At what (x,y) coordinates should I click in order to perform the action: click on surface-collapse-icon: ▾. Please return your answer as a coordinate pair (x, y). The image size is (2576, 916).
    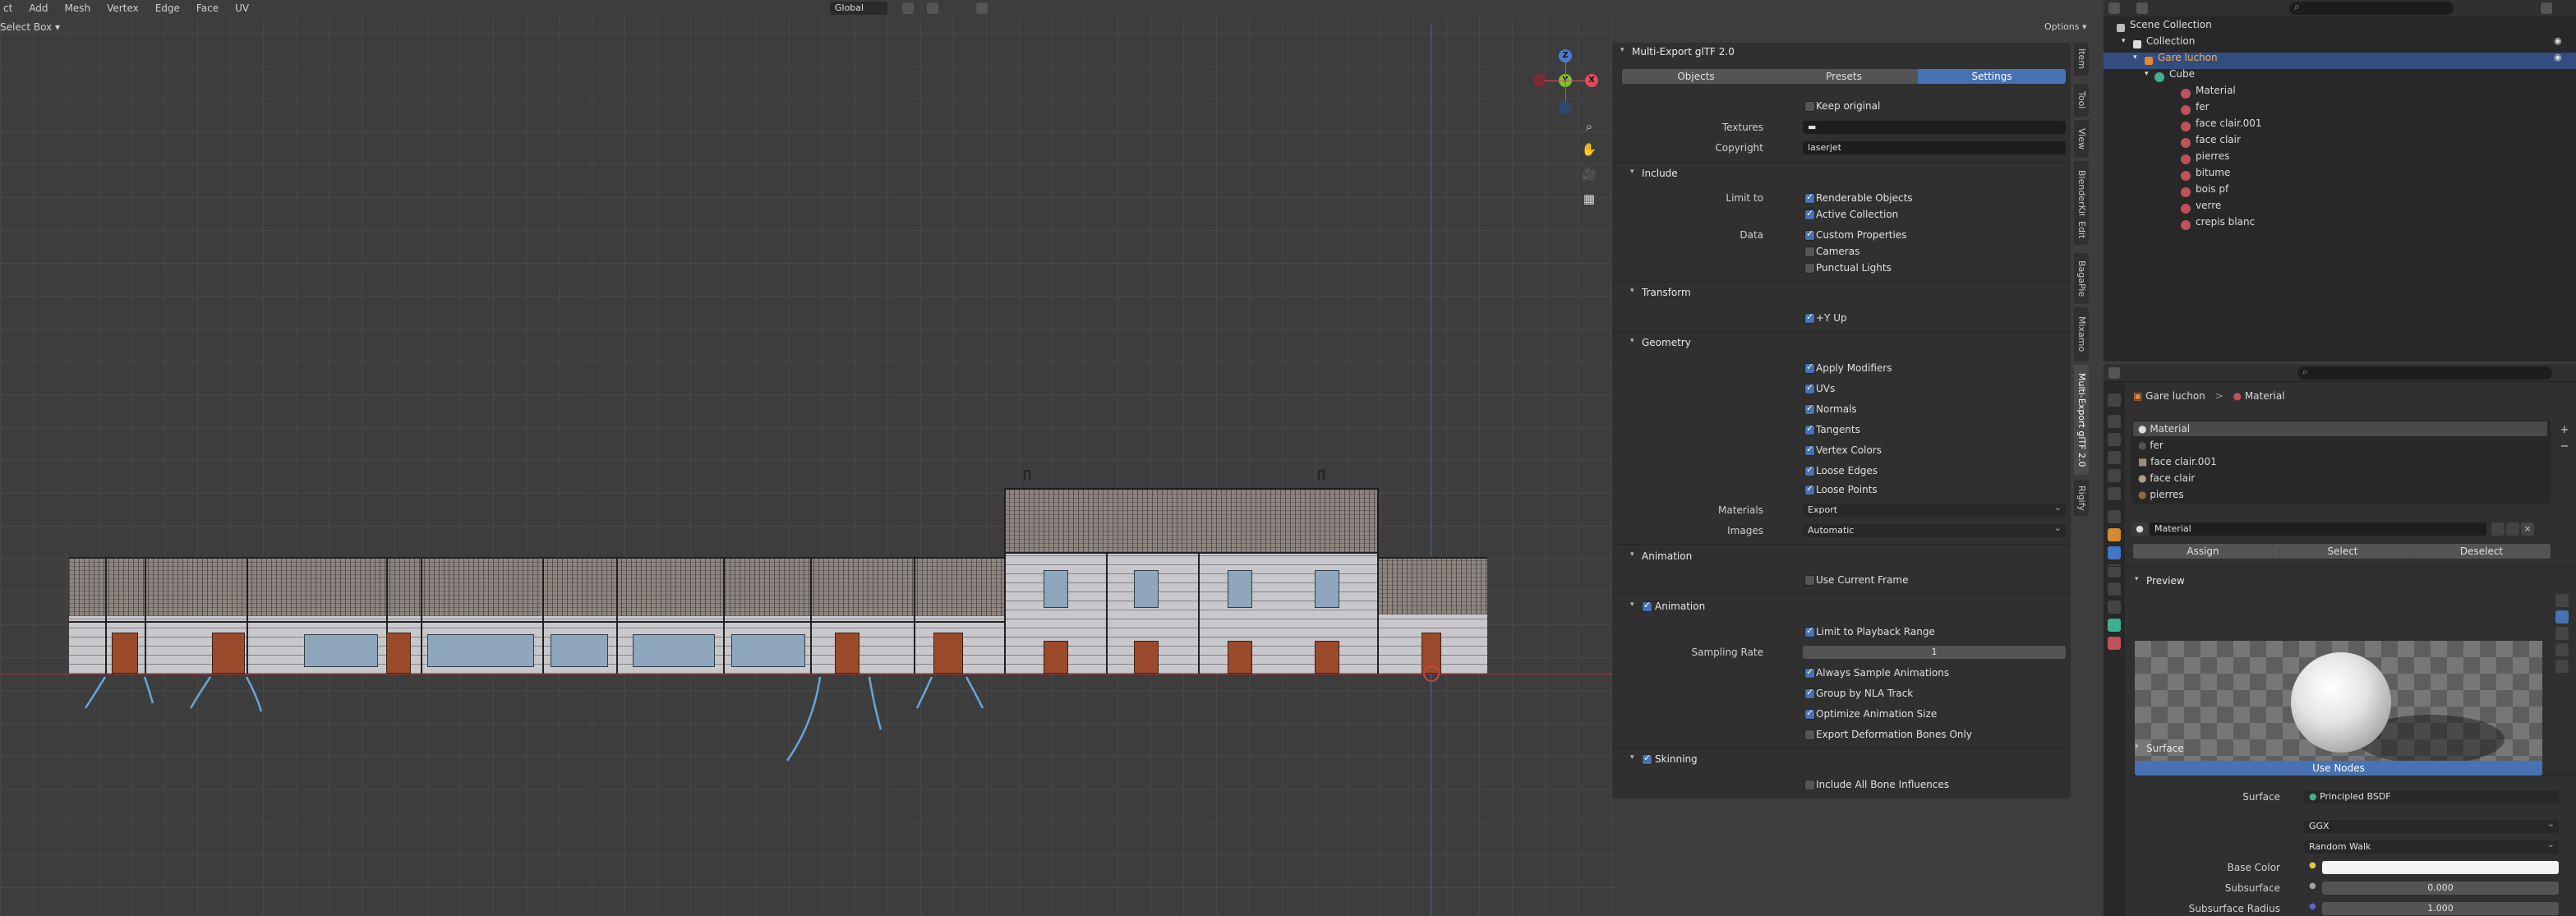
    Looking at the image, I should click on (2137, 747).